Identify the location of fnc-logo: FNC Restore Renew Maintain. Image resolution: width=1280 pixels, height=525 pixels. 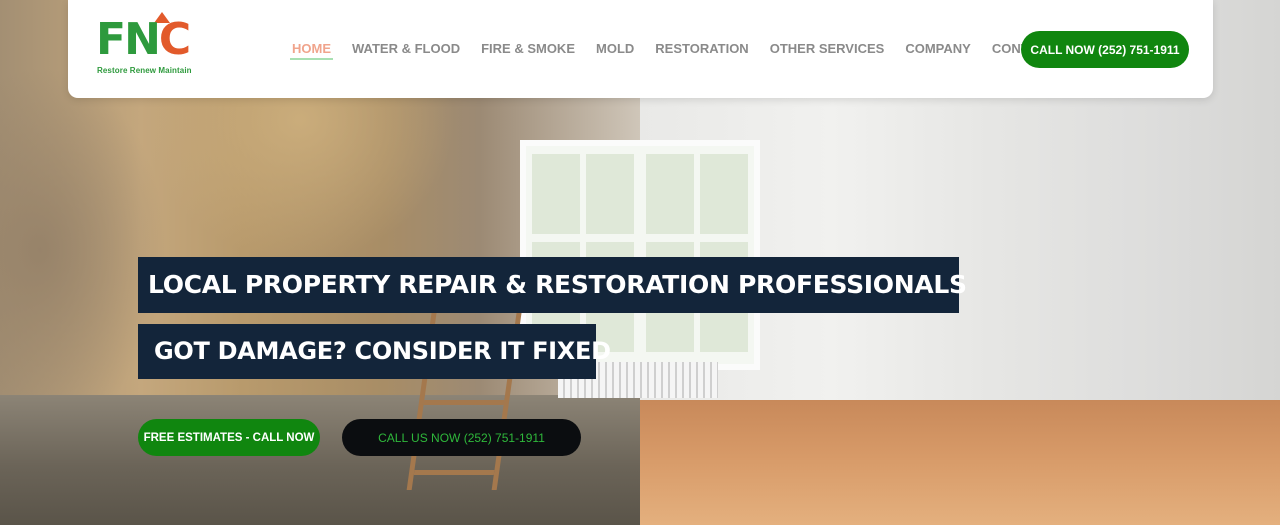
(156, 44).